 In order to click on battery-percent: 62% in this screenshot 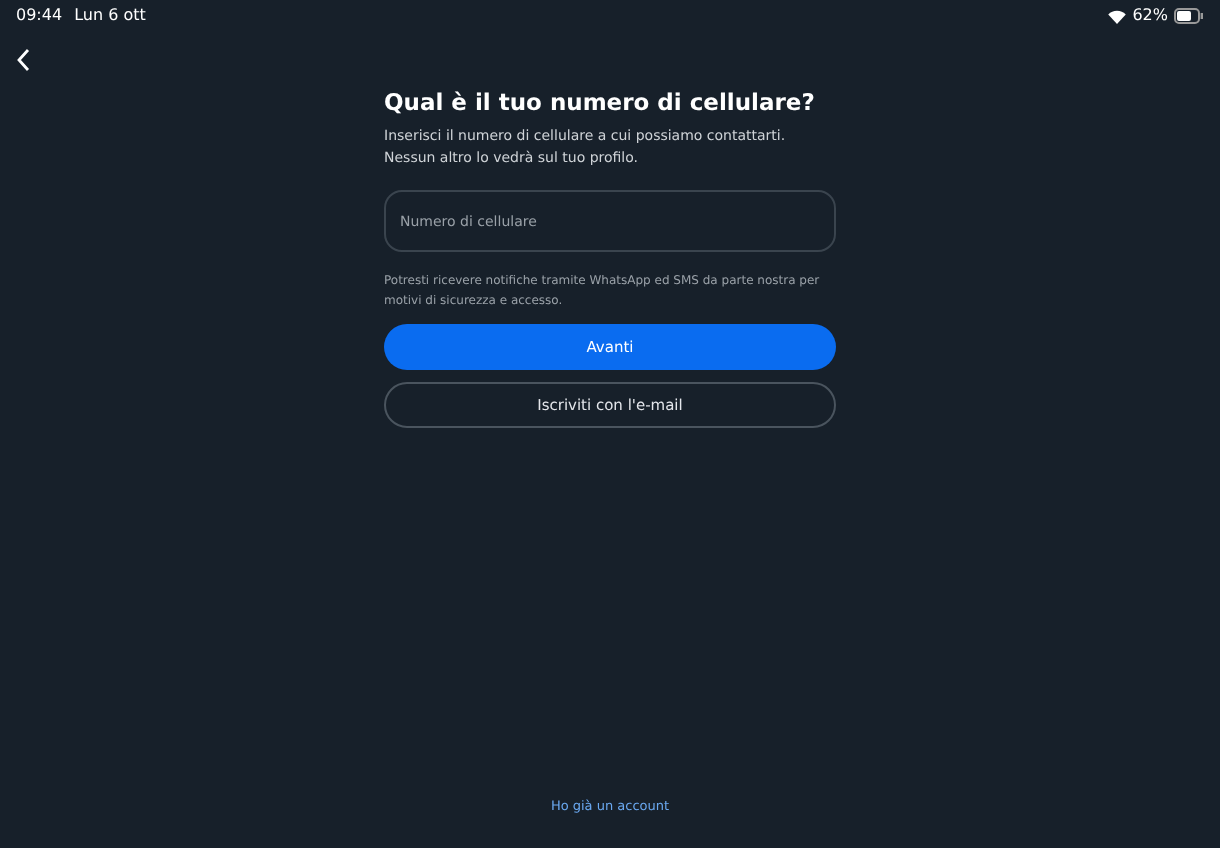, I will do `click(1150, 16)`.